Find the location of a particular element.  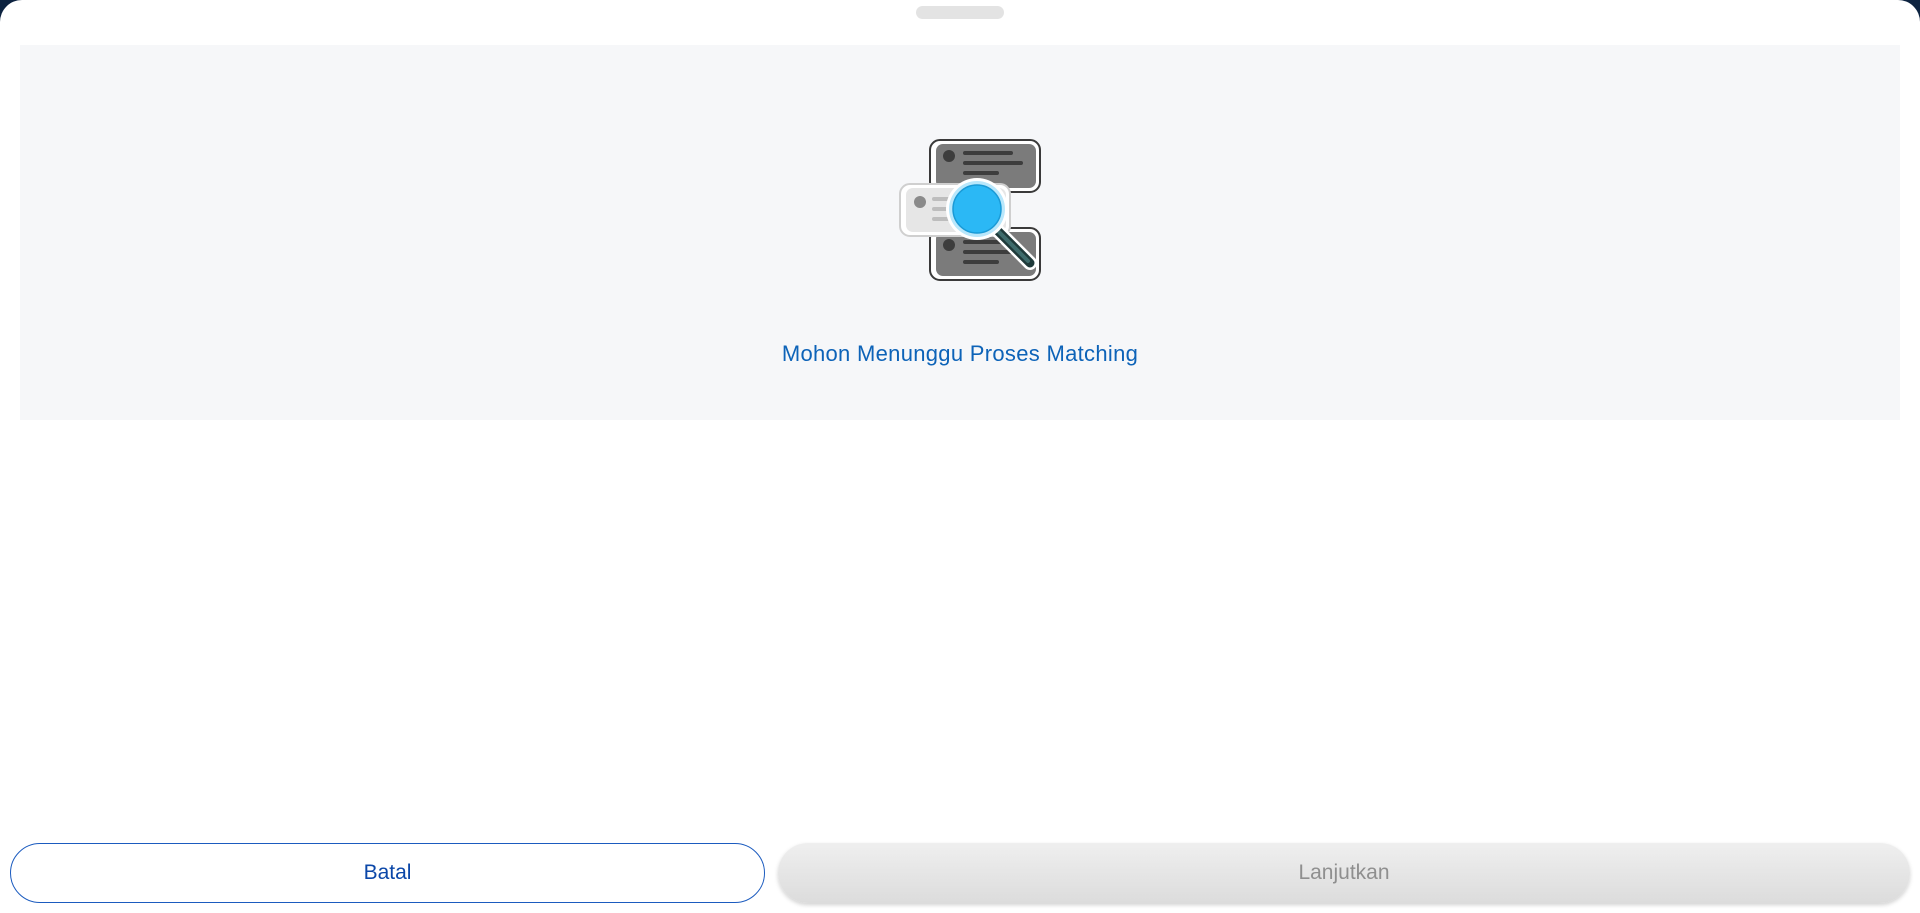

continue-button: Lanjutkan is located at coordinates (1344, 873).